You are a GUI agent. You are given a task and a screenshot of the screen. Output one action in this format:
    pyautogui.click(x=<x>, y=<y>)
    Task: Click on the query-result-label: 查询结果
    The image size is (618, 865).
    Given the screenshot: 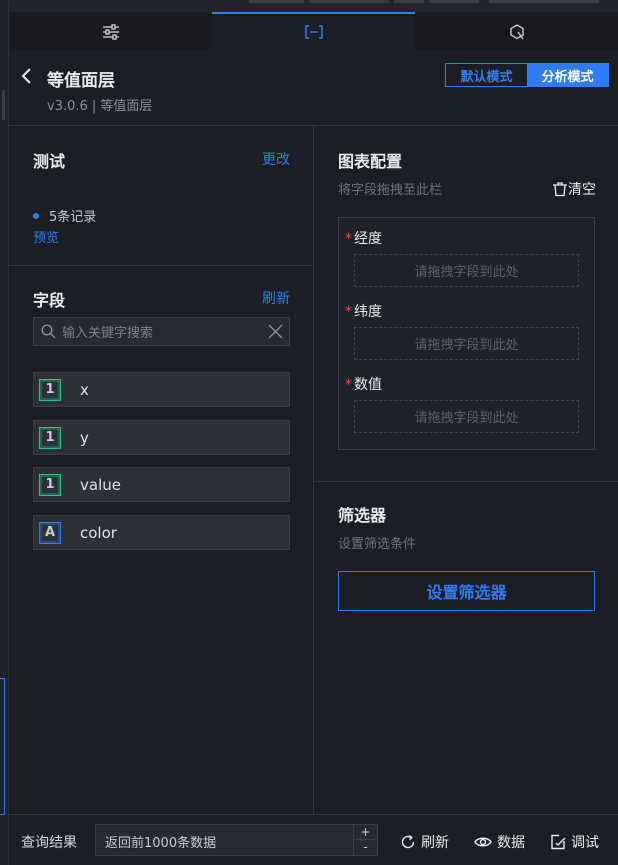 What is the action you would take?
    pyautogui.click(x=49, y=843)
    